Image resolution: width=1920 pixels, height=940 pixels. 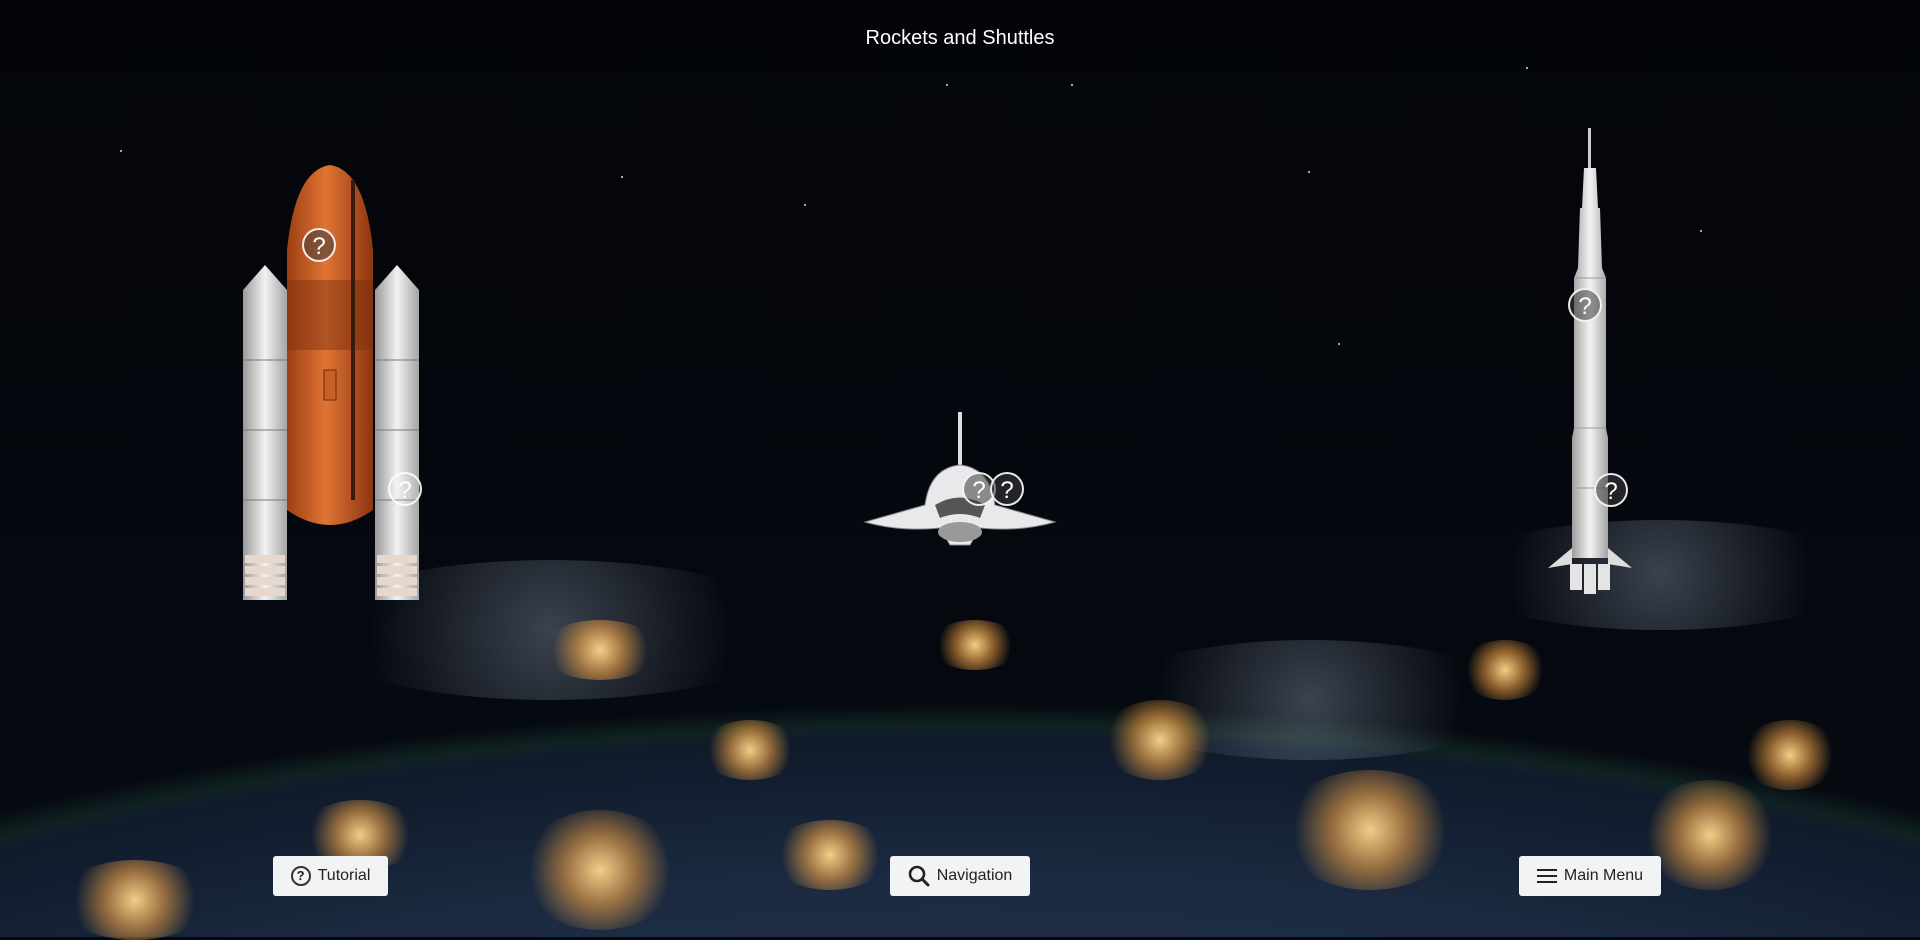 I want to click on cloud, so click(x=1660, y=575).